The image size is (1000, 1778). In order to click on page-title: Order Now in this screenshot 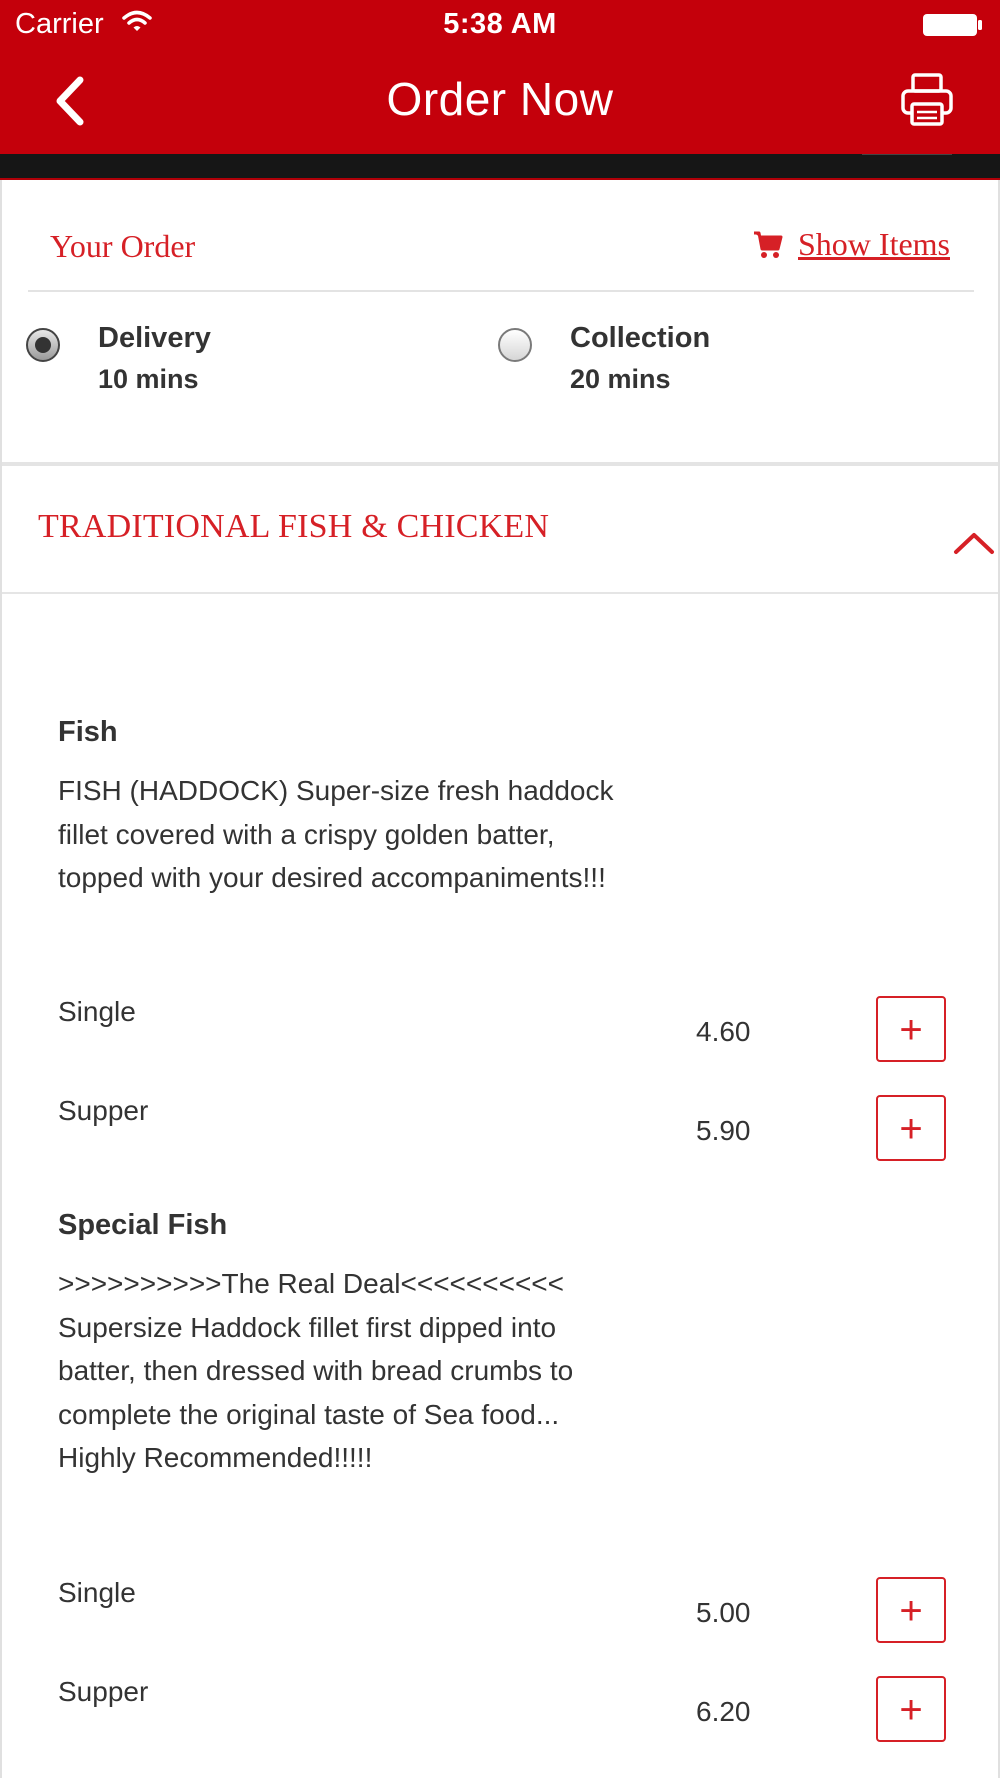, I will do `click(500, 99)`.